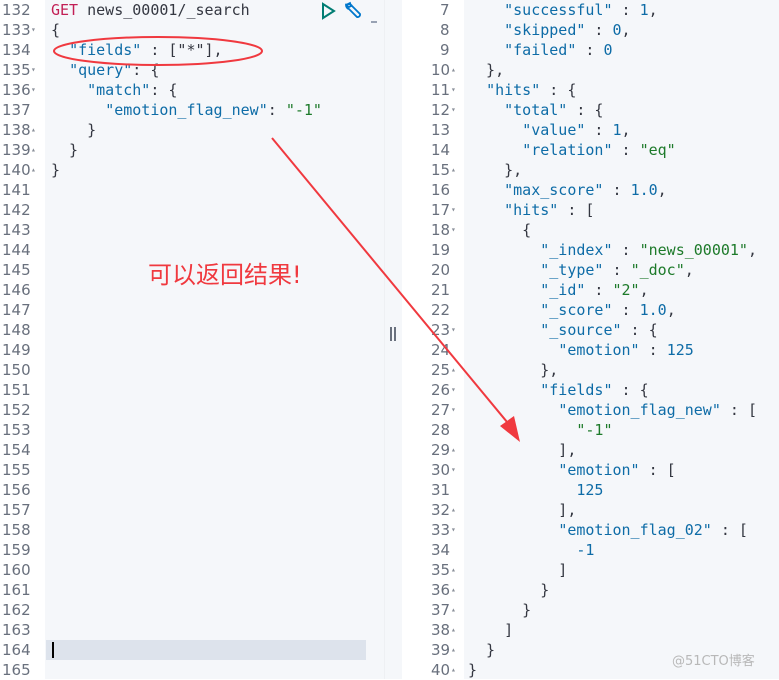 The width and height of the screenshot is (779, 680). What do you see at coordinates (590, 410) in the screenshot?
I see `code-line: 27 ▾ "emotion_flag_new" : [` at bounding box center [590, 410].